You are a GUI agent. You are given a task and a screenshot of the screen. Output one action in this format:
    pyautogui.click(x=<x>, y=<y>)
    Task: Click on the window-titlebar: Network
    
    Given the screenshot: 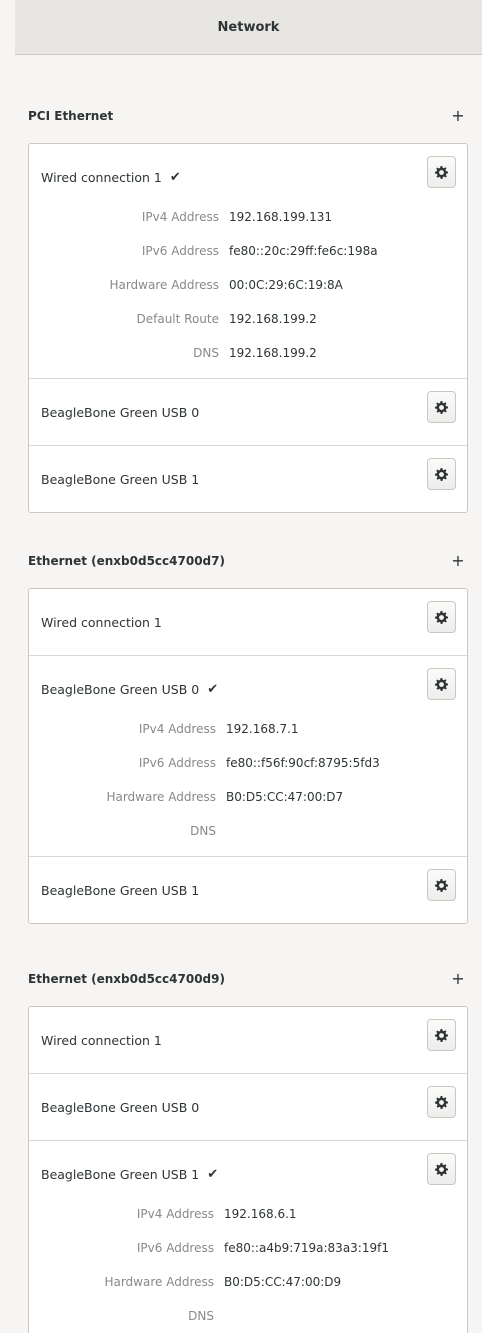 What is the action you would take?
    pyautogui.click(x=248, y=27)
    